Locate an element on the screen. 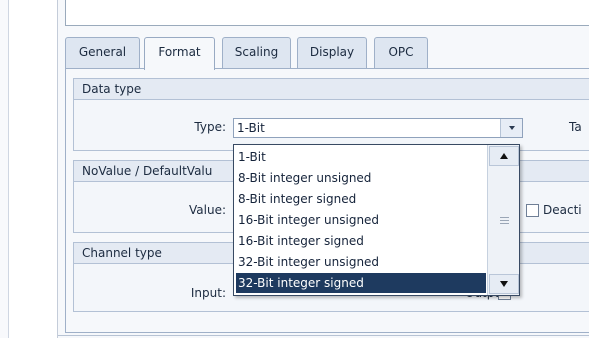 This screenshot has height=338, width=589. tab-opc: OPC is located at coordinates (401, 53).